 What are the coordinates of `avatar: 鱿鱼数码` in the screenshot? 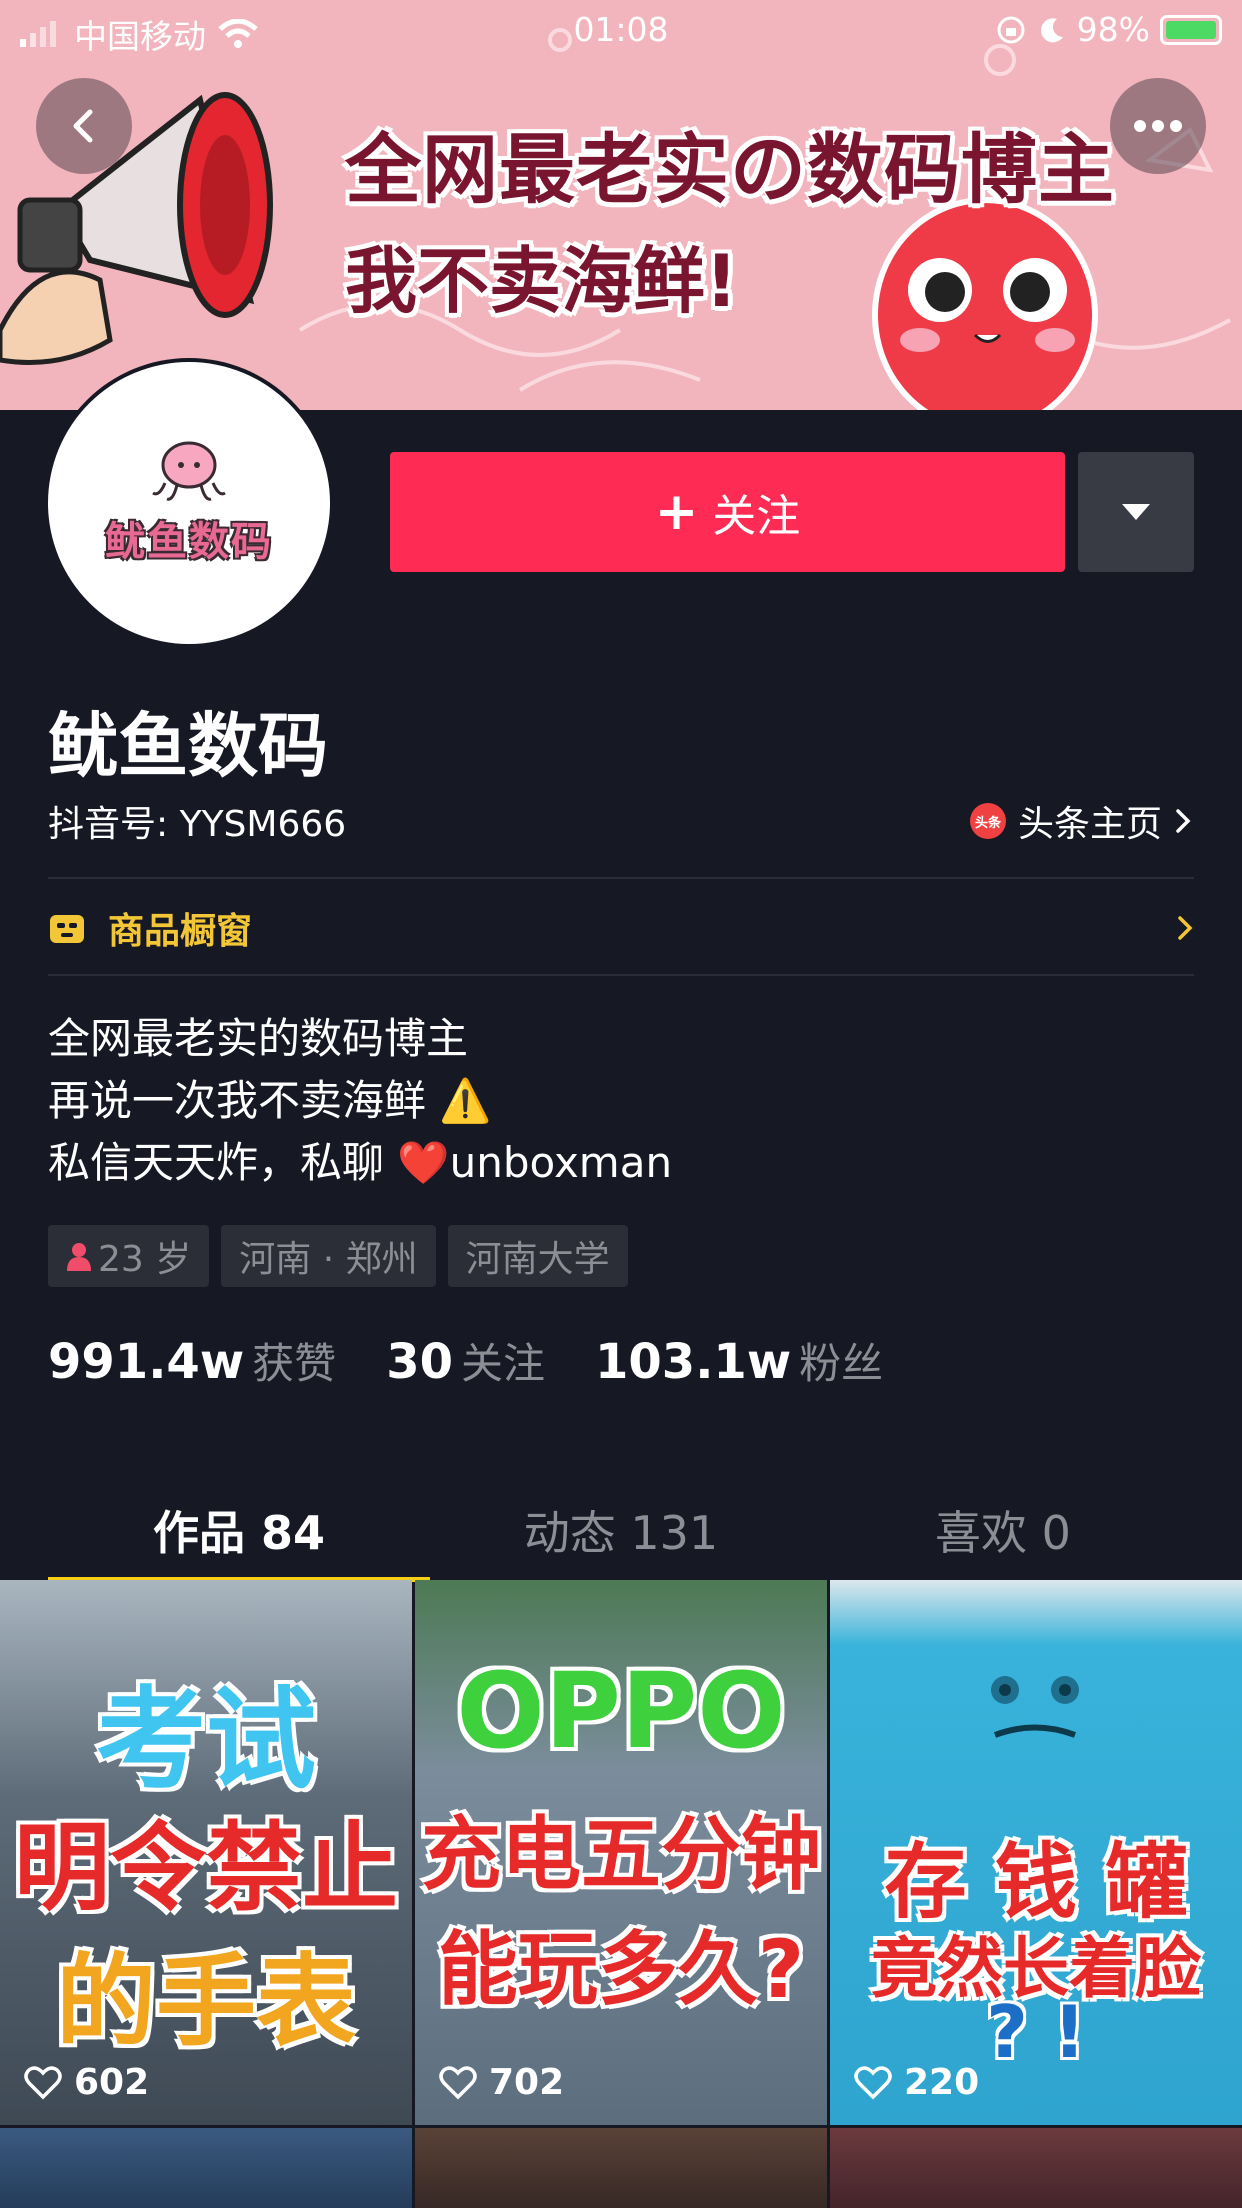 It's located at (189, 503).